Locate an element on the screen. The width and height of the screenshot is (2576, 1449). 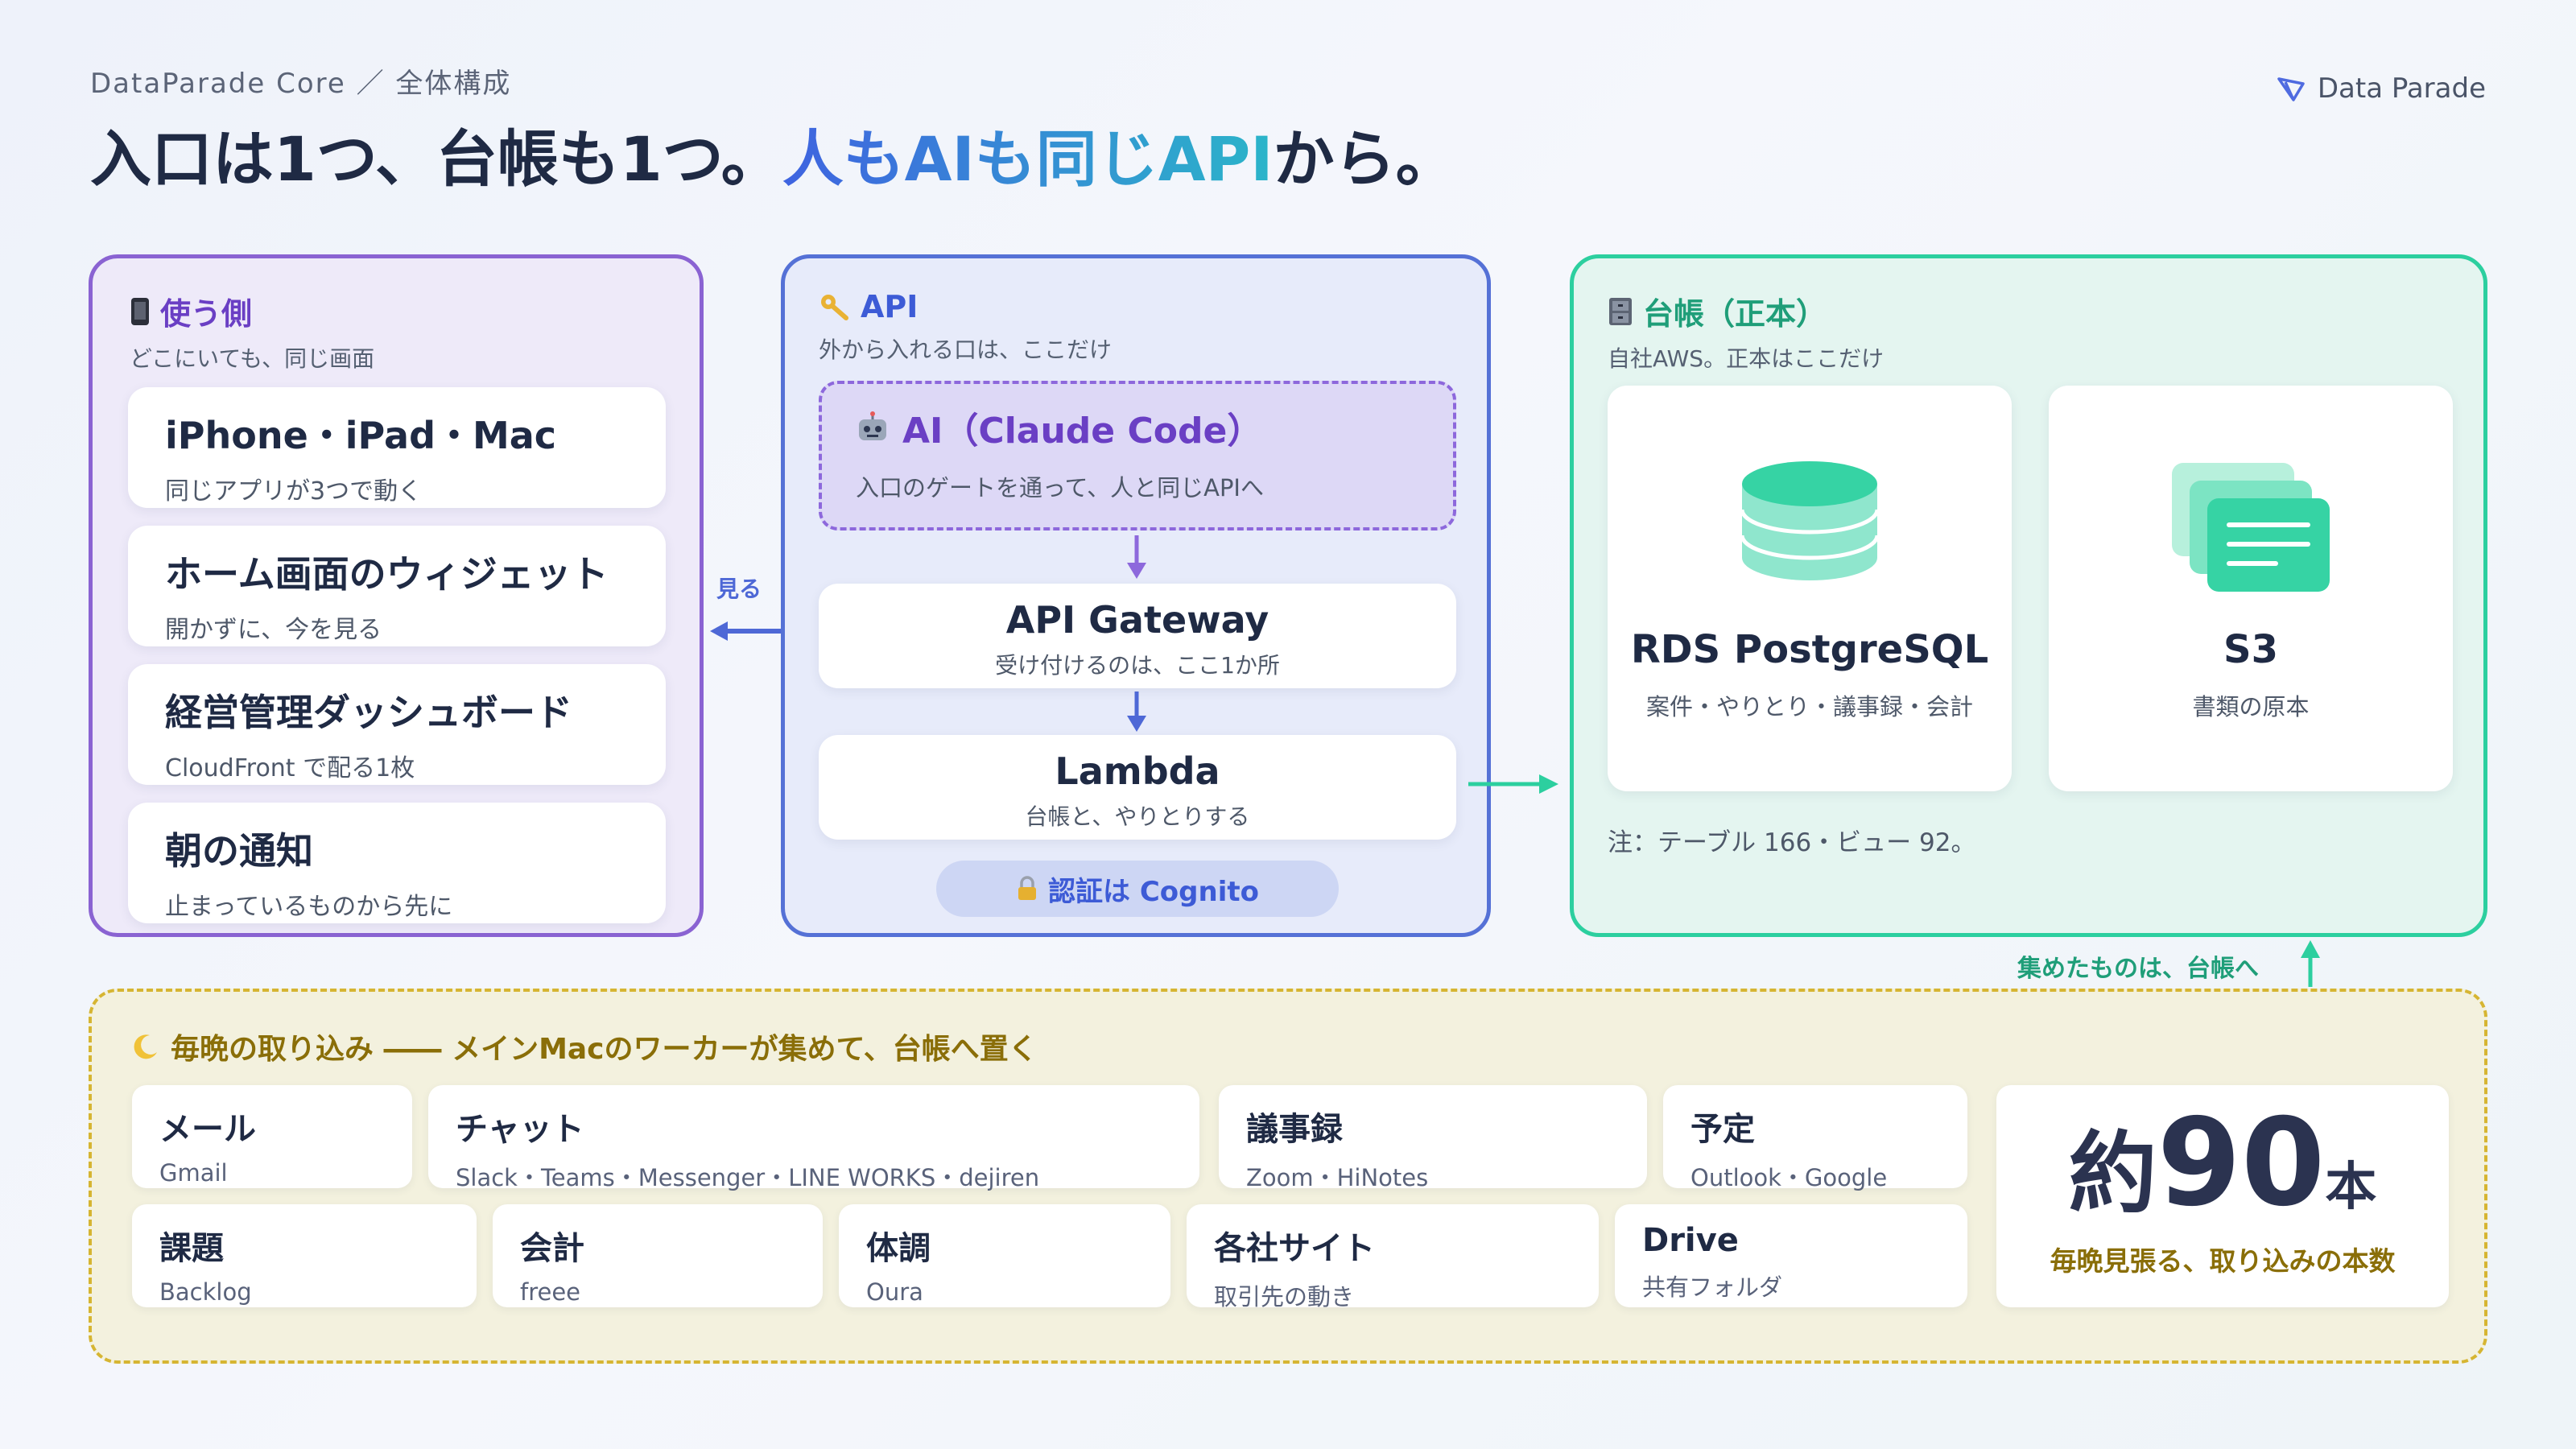
ingest-count: 約90本 is located at coordinates (2222, 1163).